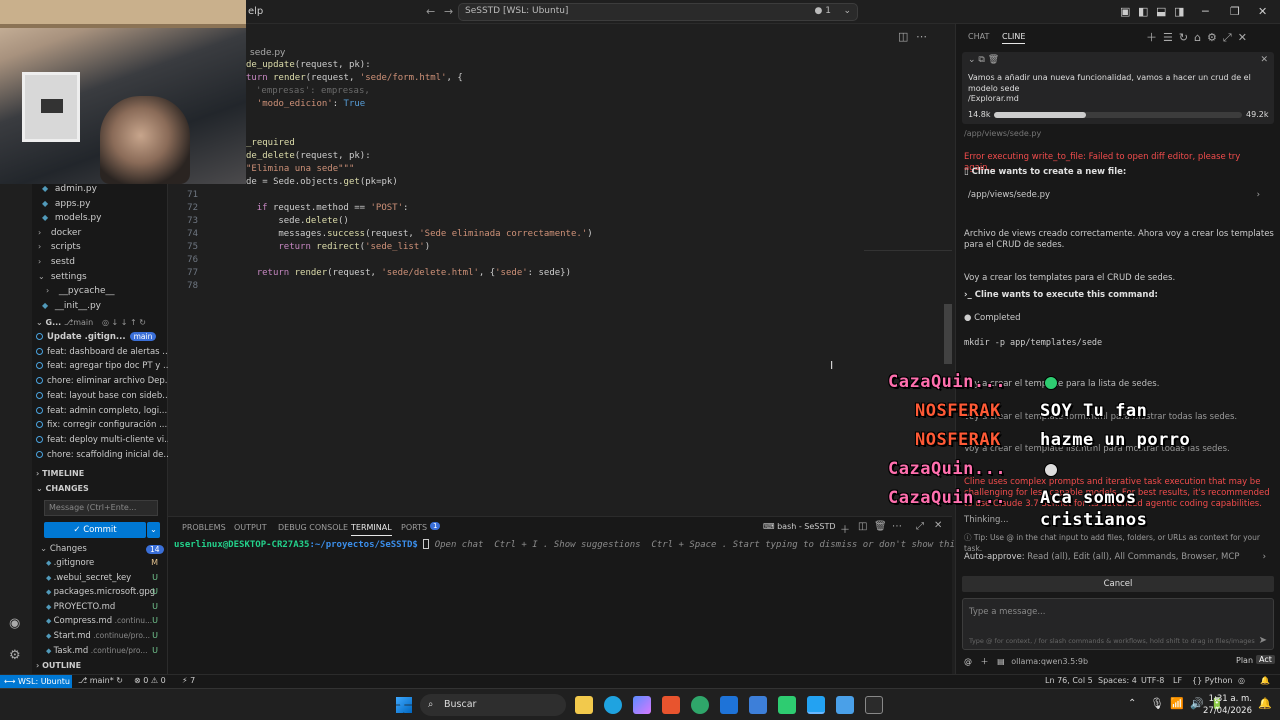 The height and width of the screenshot is (720, 1280). I want to click on file-explorer-icon, so click(584, 705).